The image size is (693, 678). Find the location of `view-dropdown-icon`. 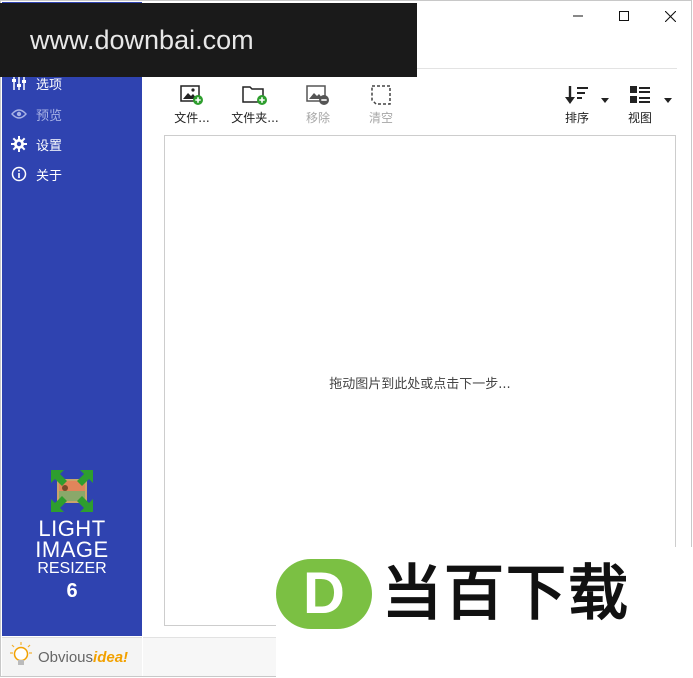

view-dropdown-icon is located at coordinates (668, 100).